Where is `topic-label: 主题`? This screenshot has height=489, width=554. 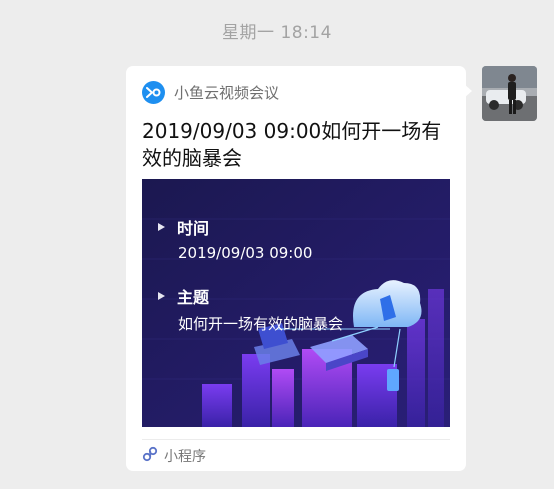 topic-label: 主题 is located at coordinates (193, 297).